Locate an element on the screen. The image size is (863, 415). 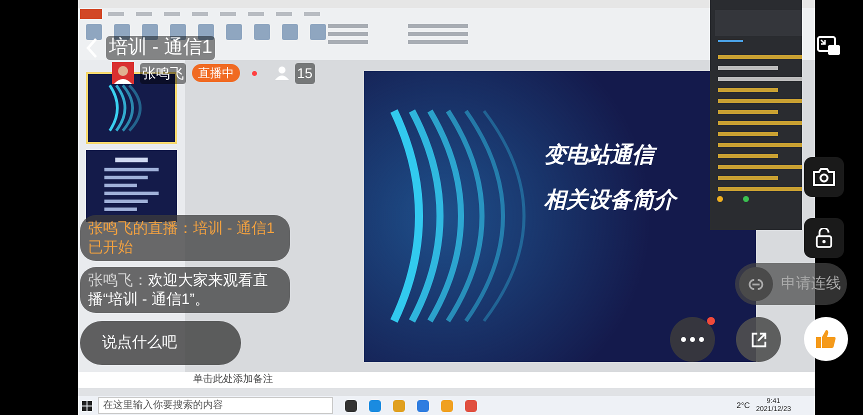
thumbs-up-icon is located at coordinates (826, 339).